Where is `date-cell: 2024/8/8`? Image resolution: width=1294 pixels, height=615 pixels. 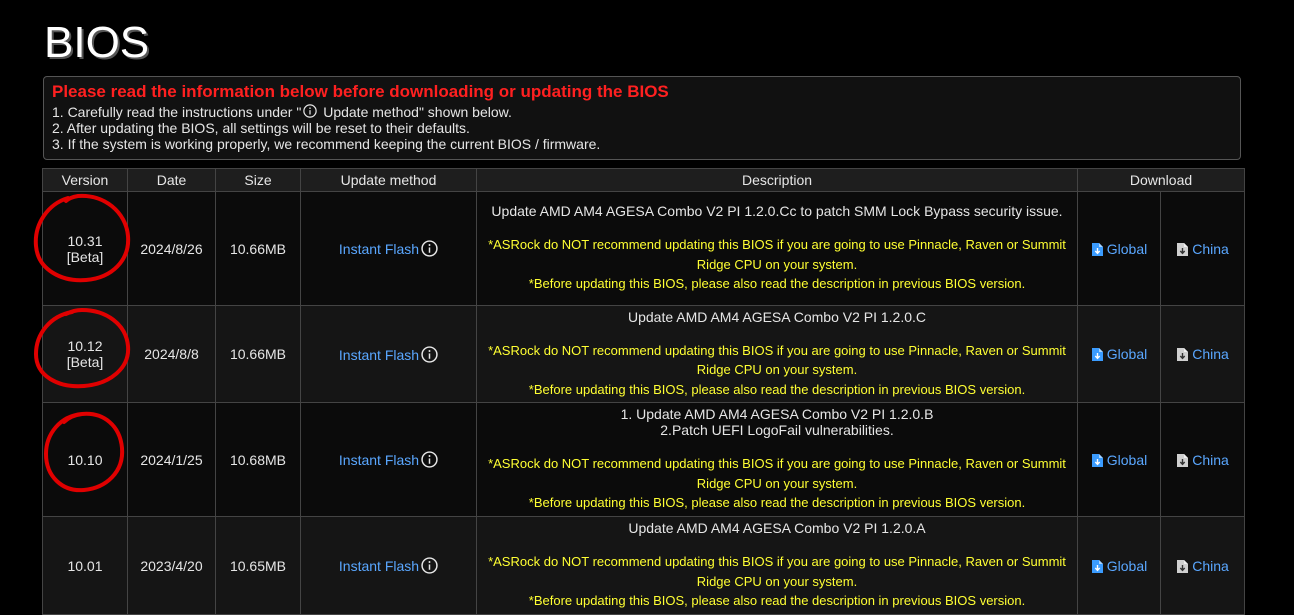
date-cell: 2024/8/8 is located at coordinates (171, 354).